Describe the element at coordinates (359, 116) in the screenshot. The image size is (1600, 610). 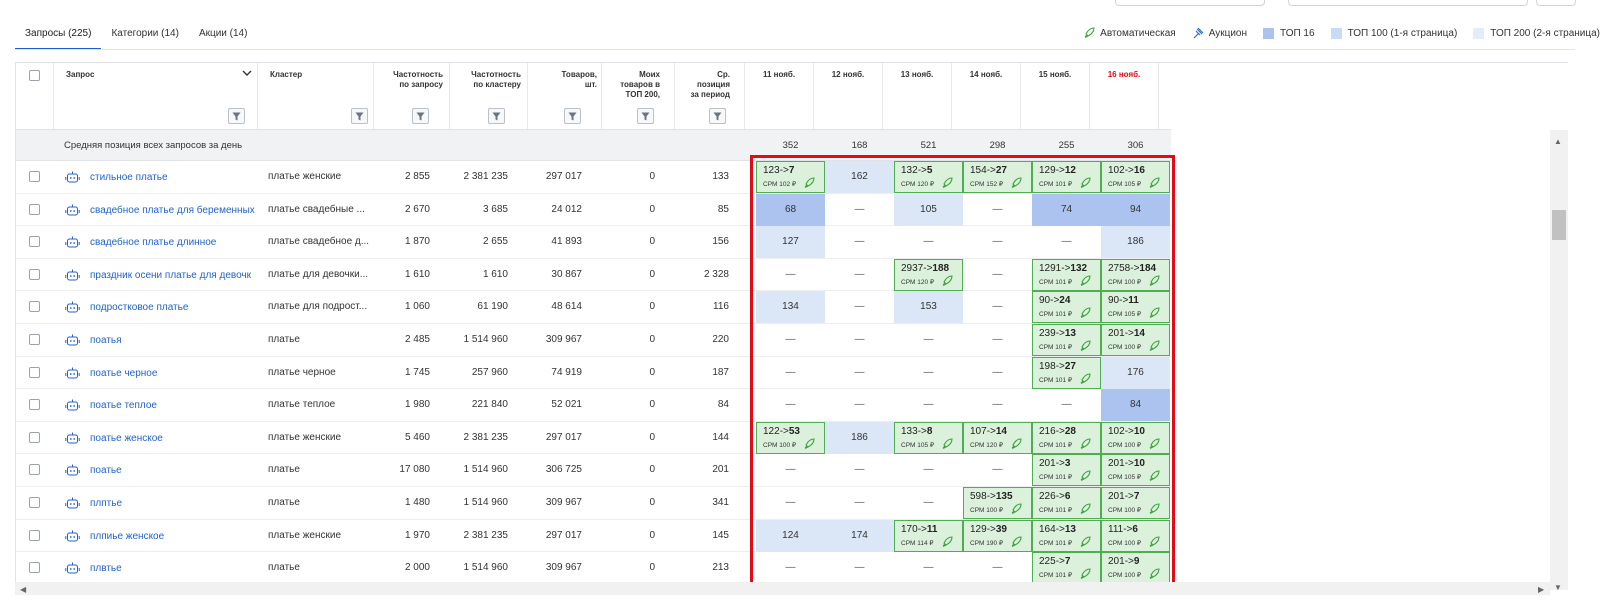
I see `filter-cluster-button` at that location.